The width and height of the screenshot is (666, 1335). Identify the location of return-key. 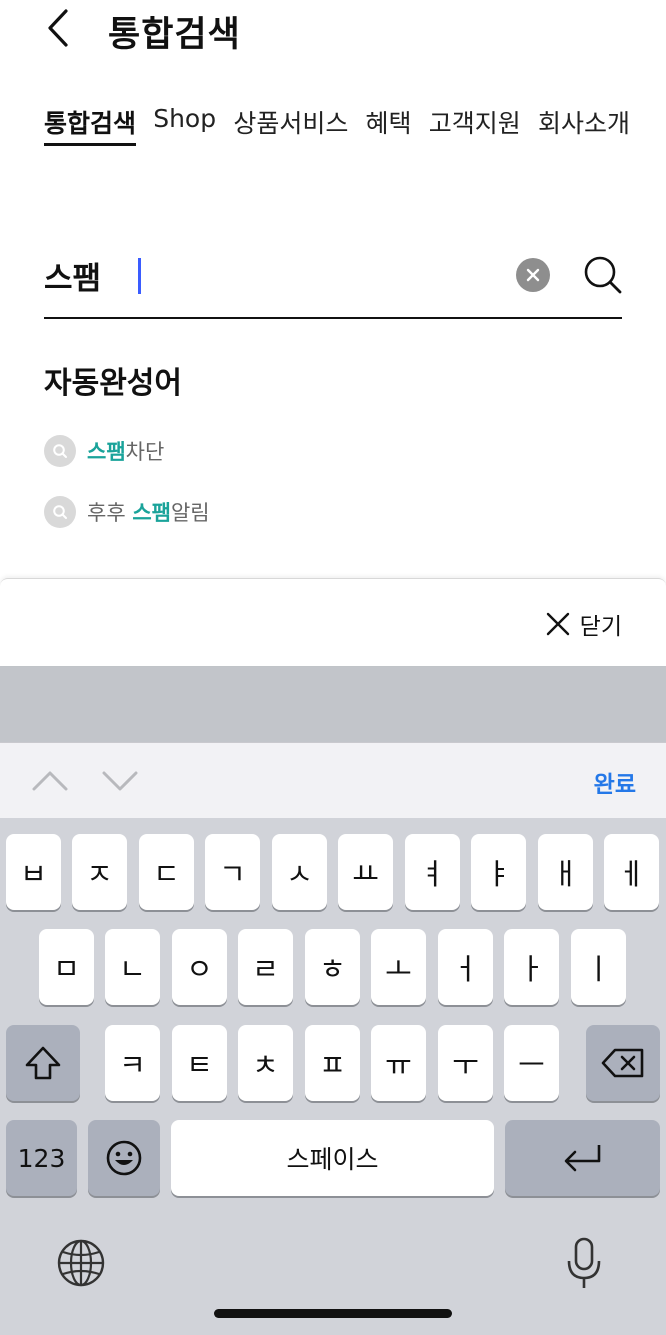
(582, 1158).